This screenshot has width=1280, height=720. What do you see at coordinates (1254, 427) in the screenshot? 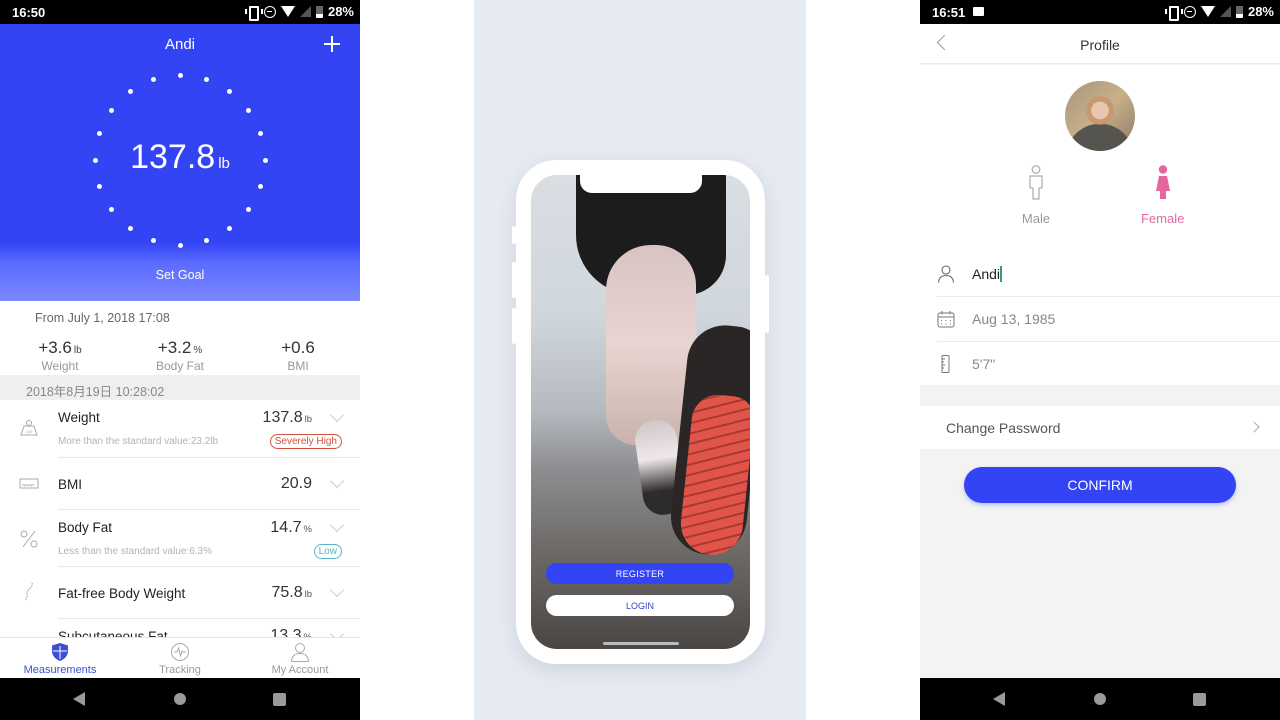
I see `chevron-right-icon` at bounding box center [1254, 427].